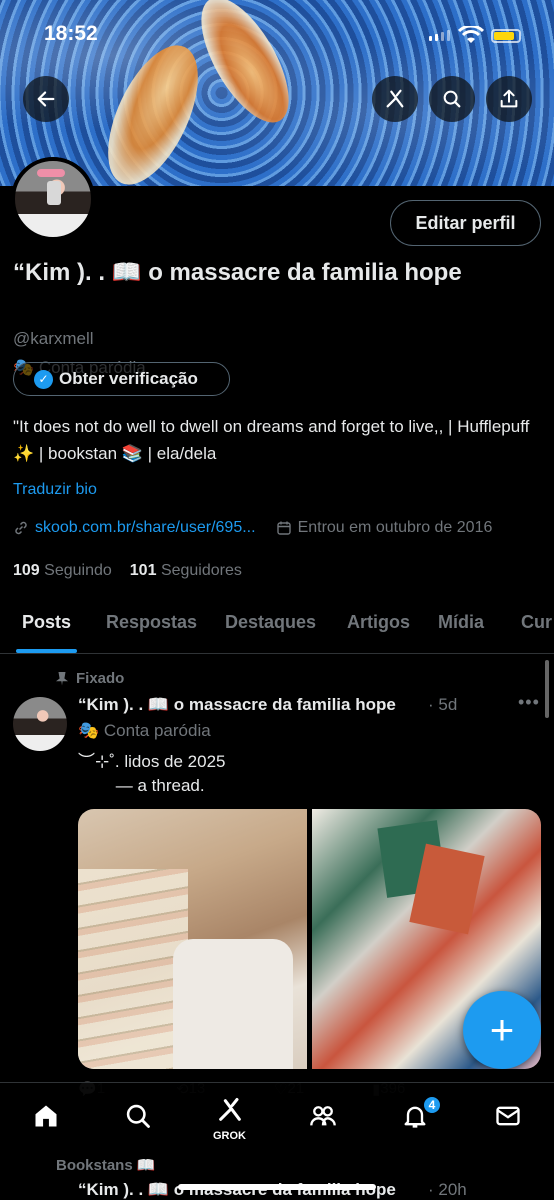 The width and height of the screenshot is (554, 1200). I want to click on next-post-time: · 20h, so click(447, 1189).